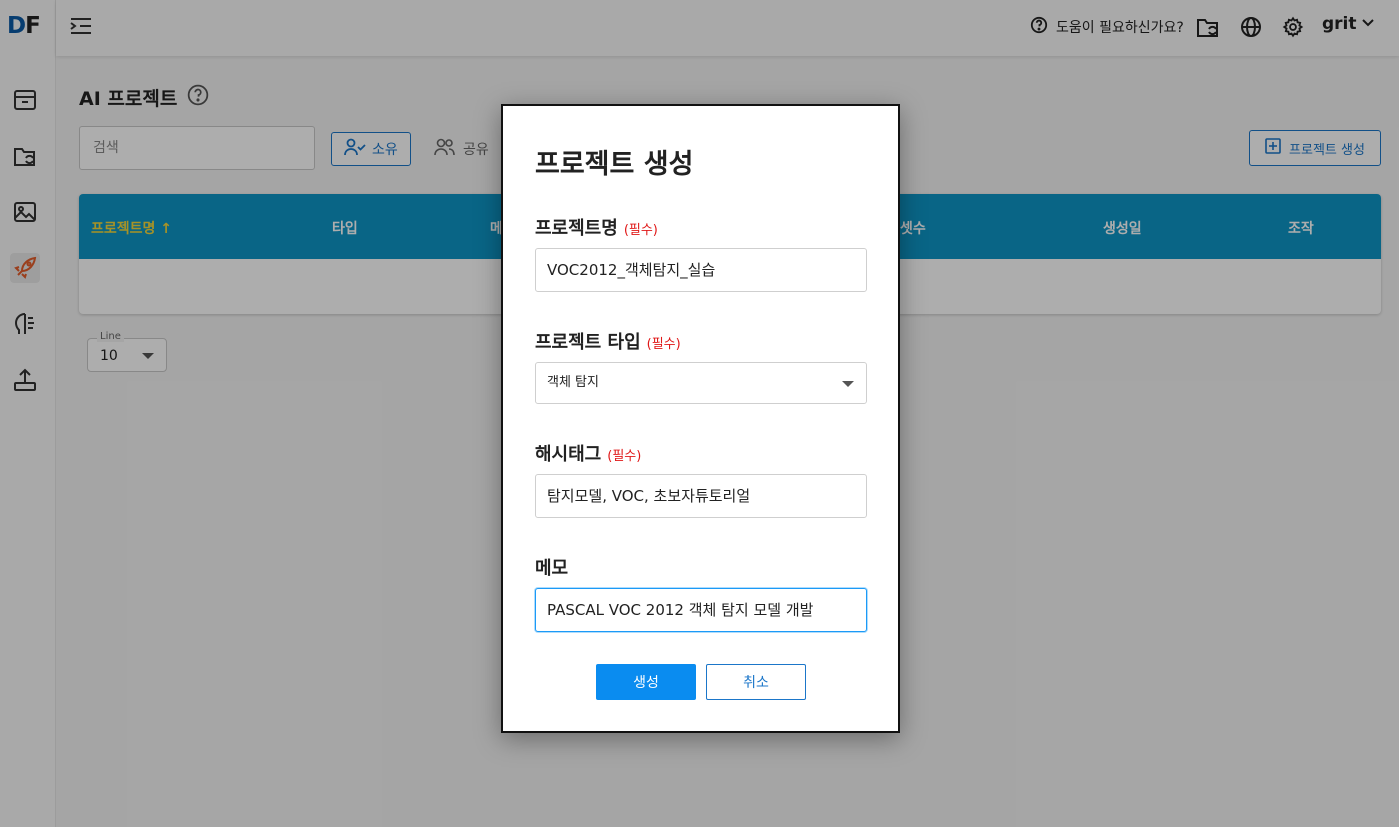 This screenshot has width=1399, height=827. I want to click on caret-down-icon, so click(848, 384).